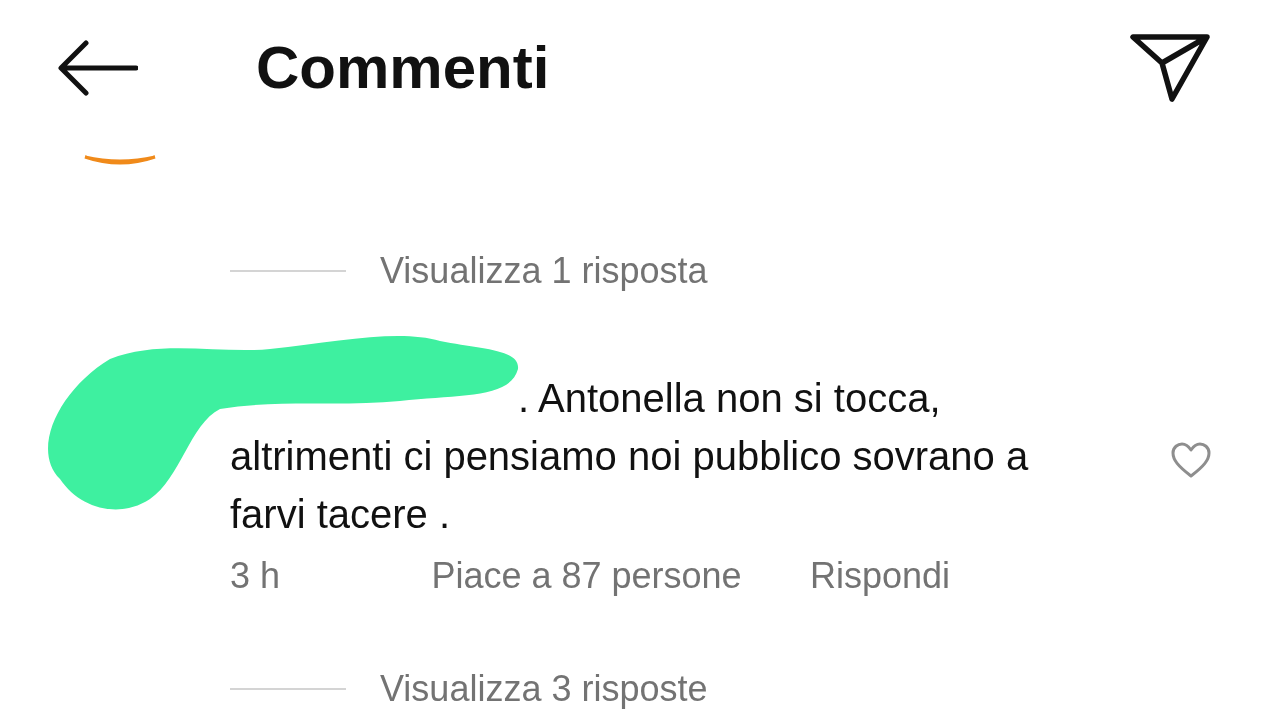 The image size is (1280, 720). What do you see at coordinates (586, 576) in the screenshot?
I see `likes-link: Piace a 87 persone` at bounding box center [586, 576].